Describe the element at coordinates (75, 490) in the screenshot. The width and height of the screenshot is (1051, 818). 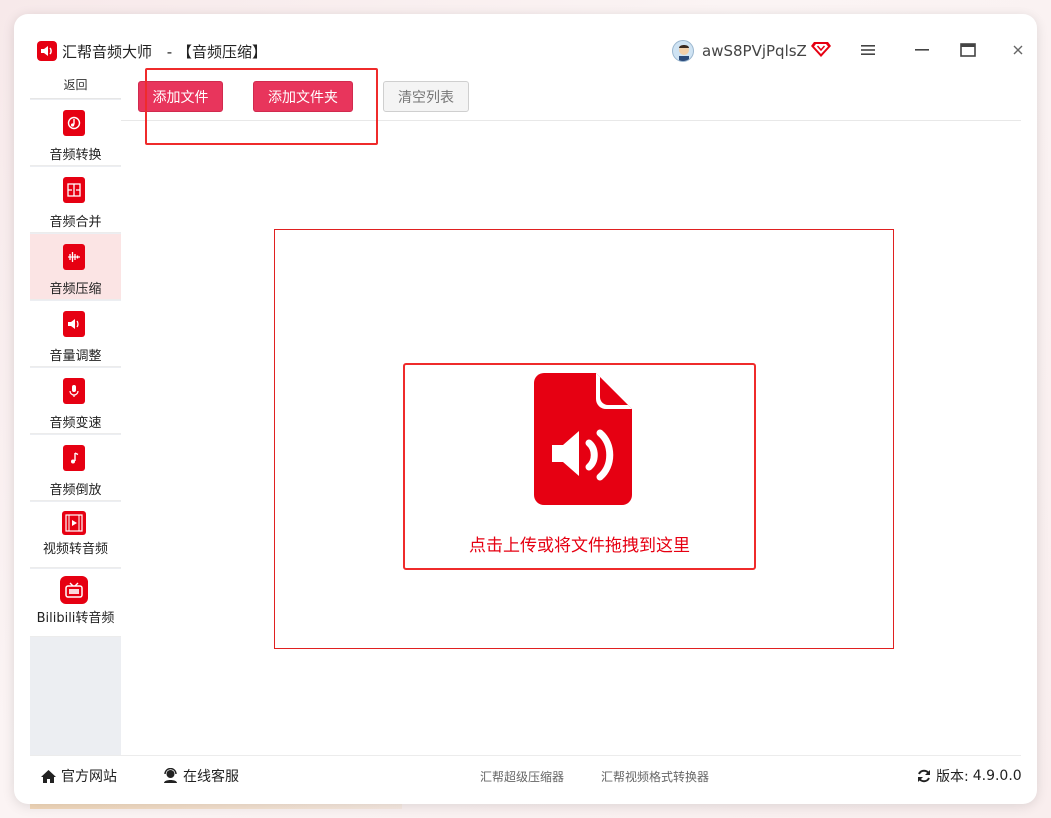
I see `sidebar-item-label: 音频倒放` at that location.